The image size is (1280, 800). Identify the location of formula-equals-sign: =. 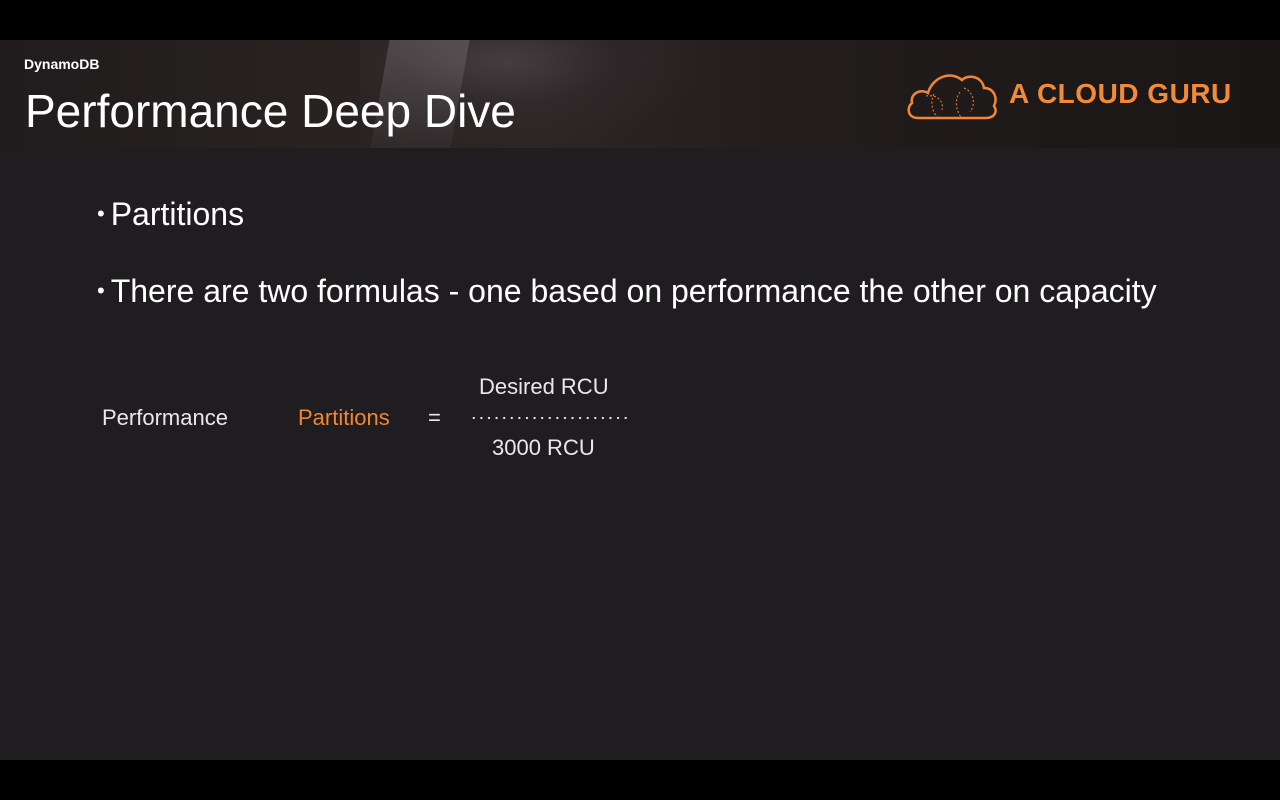
(434, 417).